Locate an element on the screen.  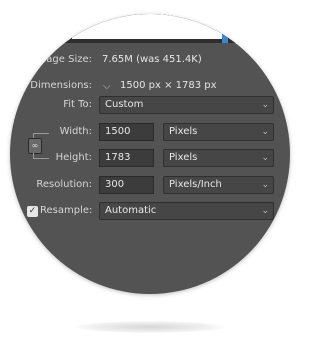
resample-select: Automatic ⌄ is located at coordinates (186, 211).